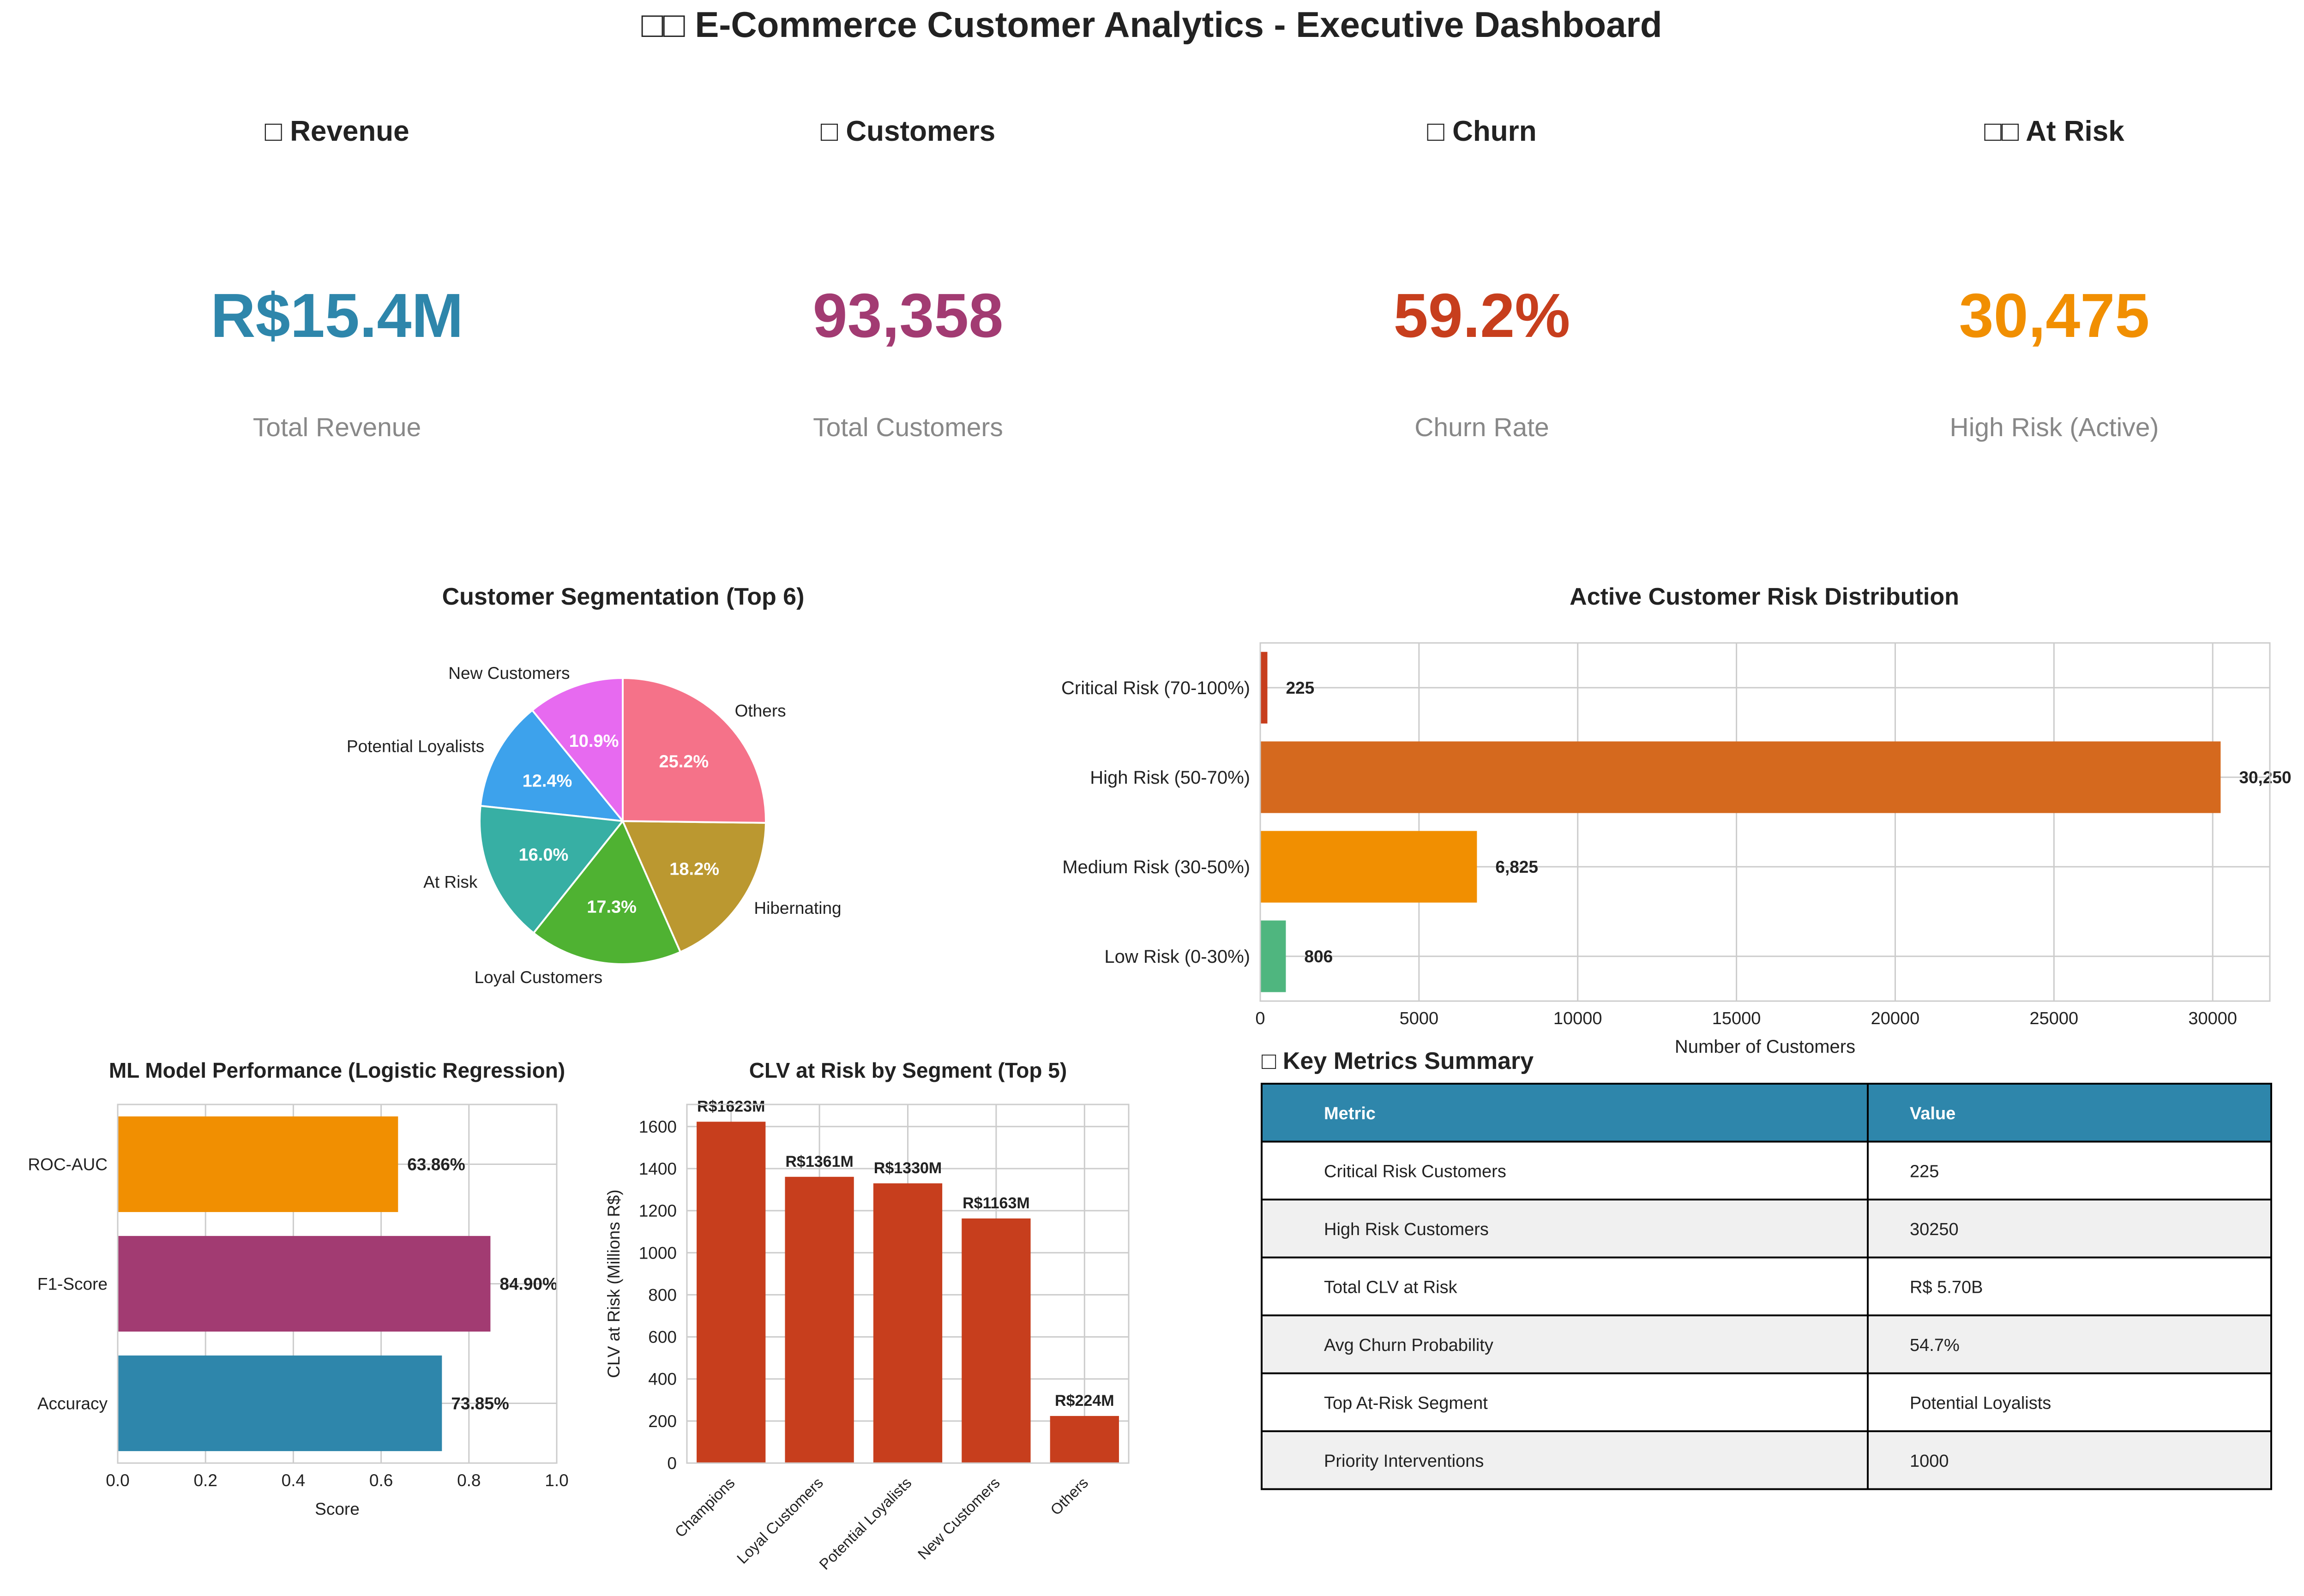  Describe the element at coordinates (450, 881) in the screenshot. I see `pie-category-label: At Risk` at that location.